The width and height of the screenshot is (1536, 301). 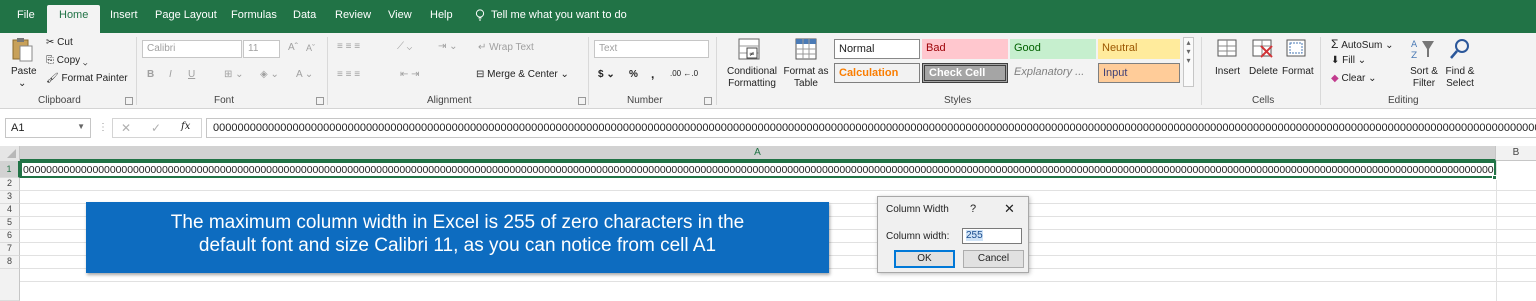 I want to click on tab-data: Data, so click(x=304, y=15).